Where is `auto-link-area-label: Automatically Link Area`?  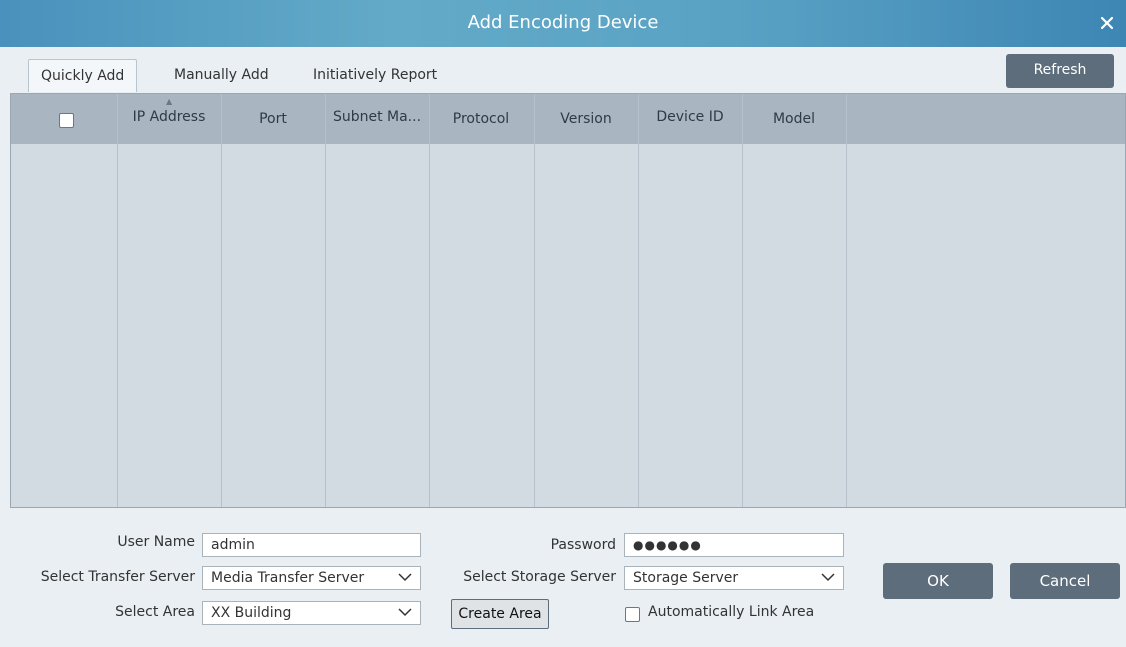 auto-link-area-label: Automatically Link Area is located at coordinates (731, 612).